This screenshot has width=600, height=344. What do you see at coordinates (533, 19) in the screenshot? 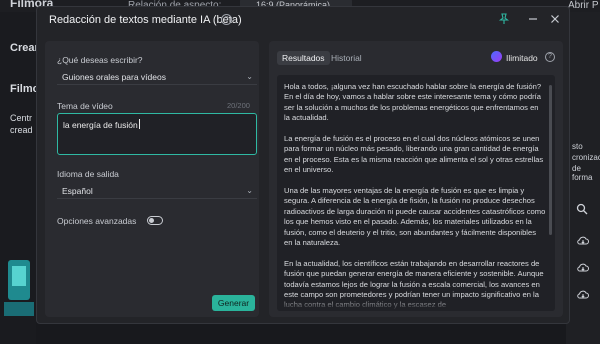
I see `minimize-icon` at bounding box center [533, 19].